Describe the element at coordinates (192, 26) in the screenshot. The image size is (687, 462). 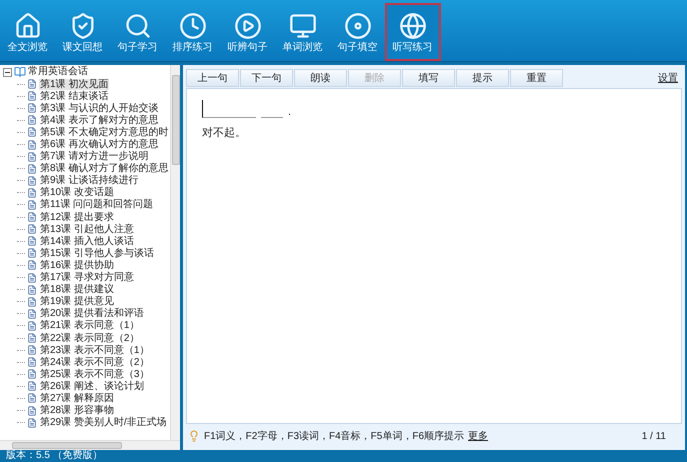
I see `clock-icon` at that location.